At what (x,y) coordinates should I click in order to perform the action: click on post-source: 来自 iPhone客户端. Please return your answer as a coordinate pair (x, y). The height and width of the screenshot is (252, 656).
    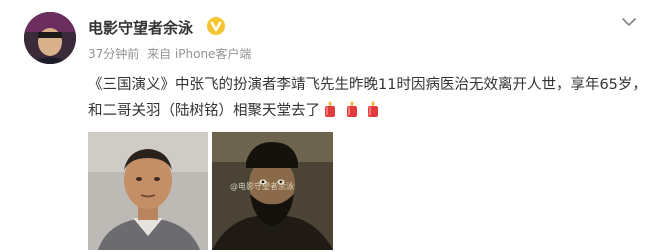
    Looking at the image, I should click on (199, 54).